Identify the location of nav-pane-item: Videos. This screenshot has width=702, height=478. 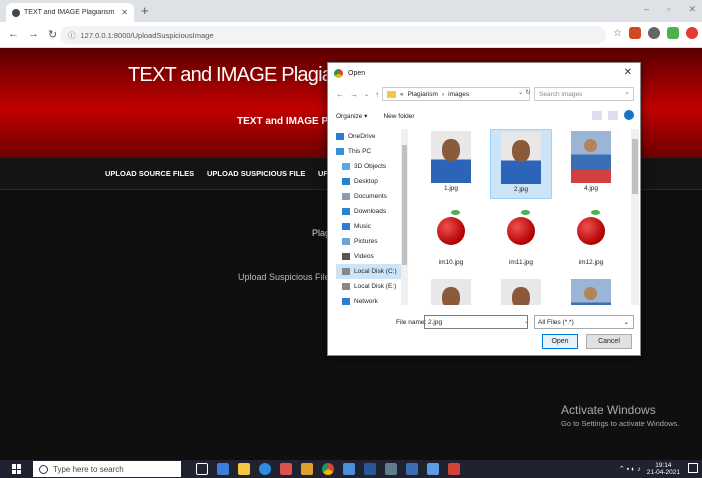
(372, 256).